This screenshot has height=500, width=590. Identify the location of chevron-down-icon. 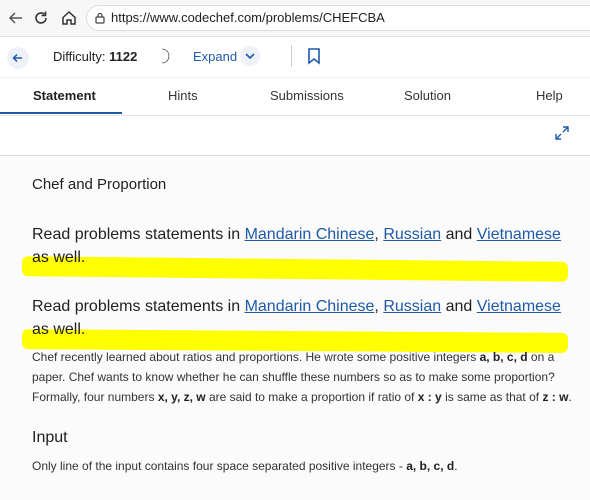
(250, 56).